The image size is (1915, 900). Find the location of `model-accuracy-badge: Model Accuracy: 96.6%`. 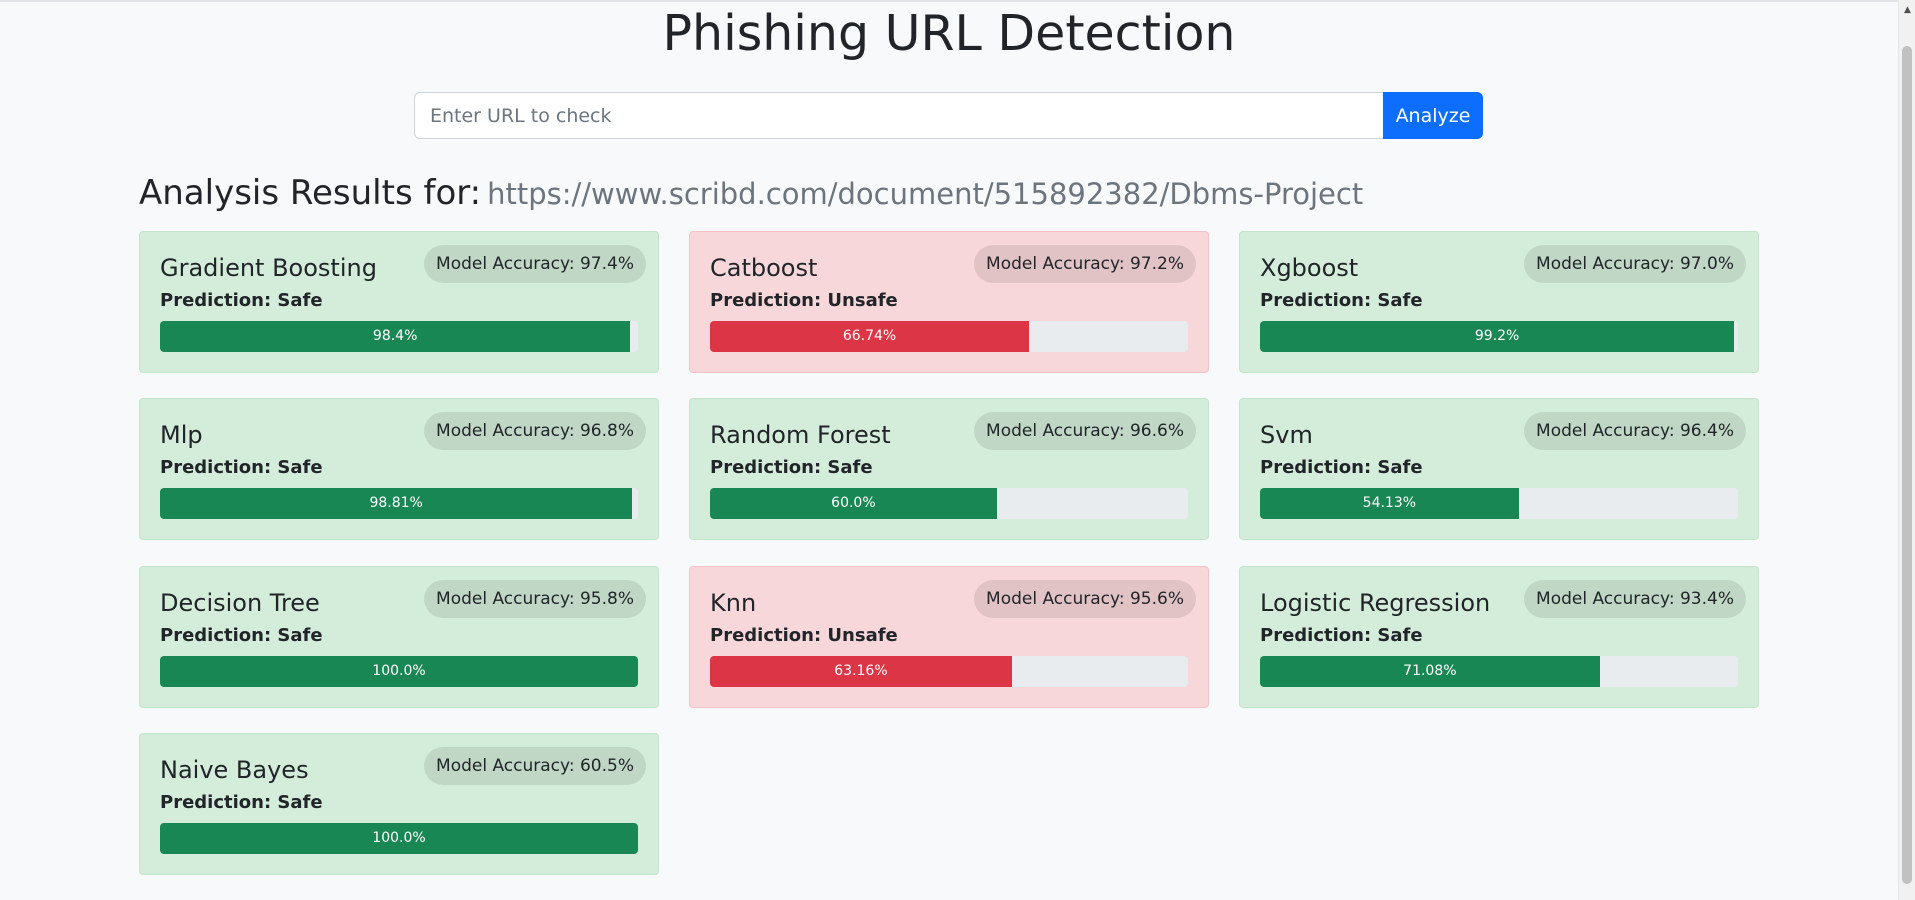

model-accuracy-badge: Model Accuracy: 96.6% is located at coordinates (1085, 431).